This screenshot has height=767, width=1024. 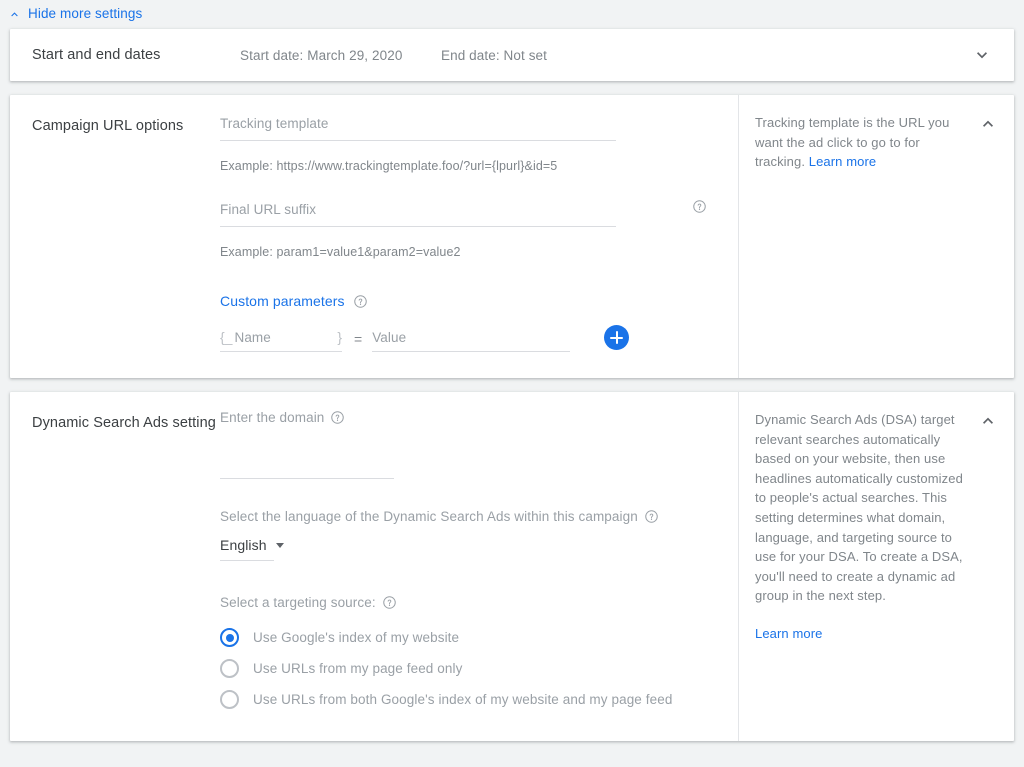 I want to click on tracking-template-input, so click(x=418, y=127).